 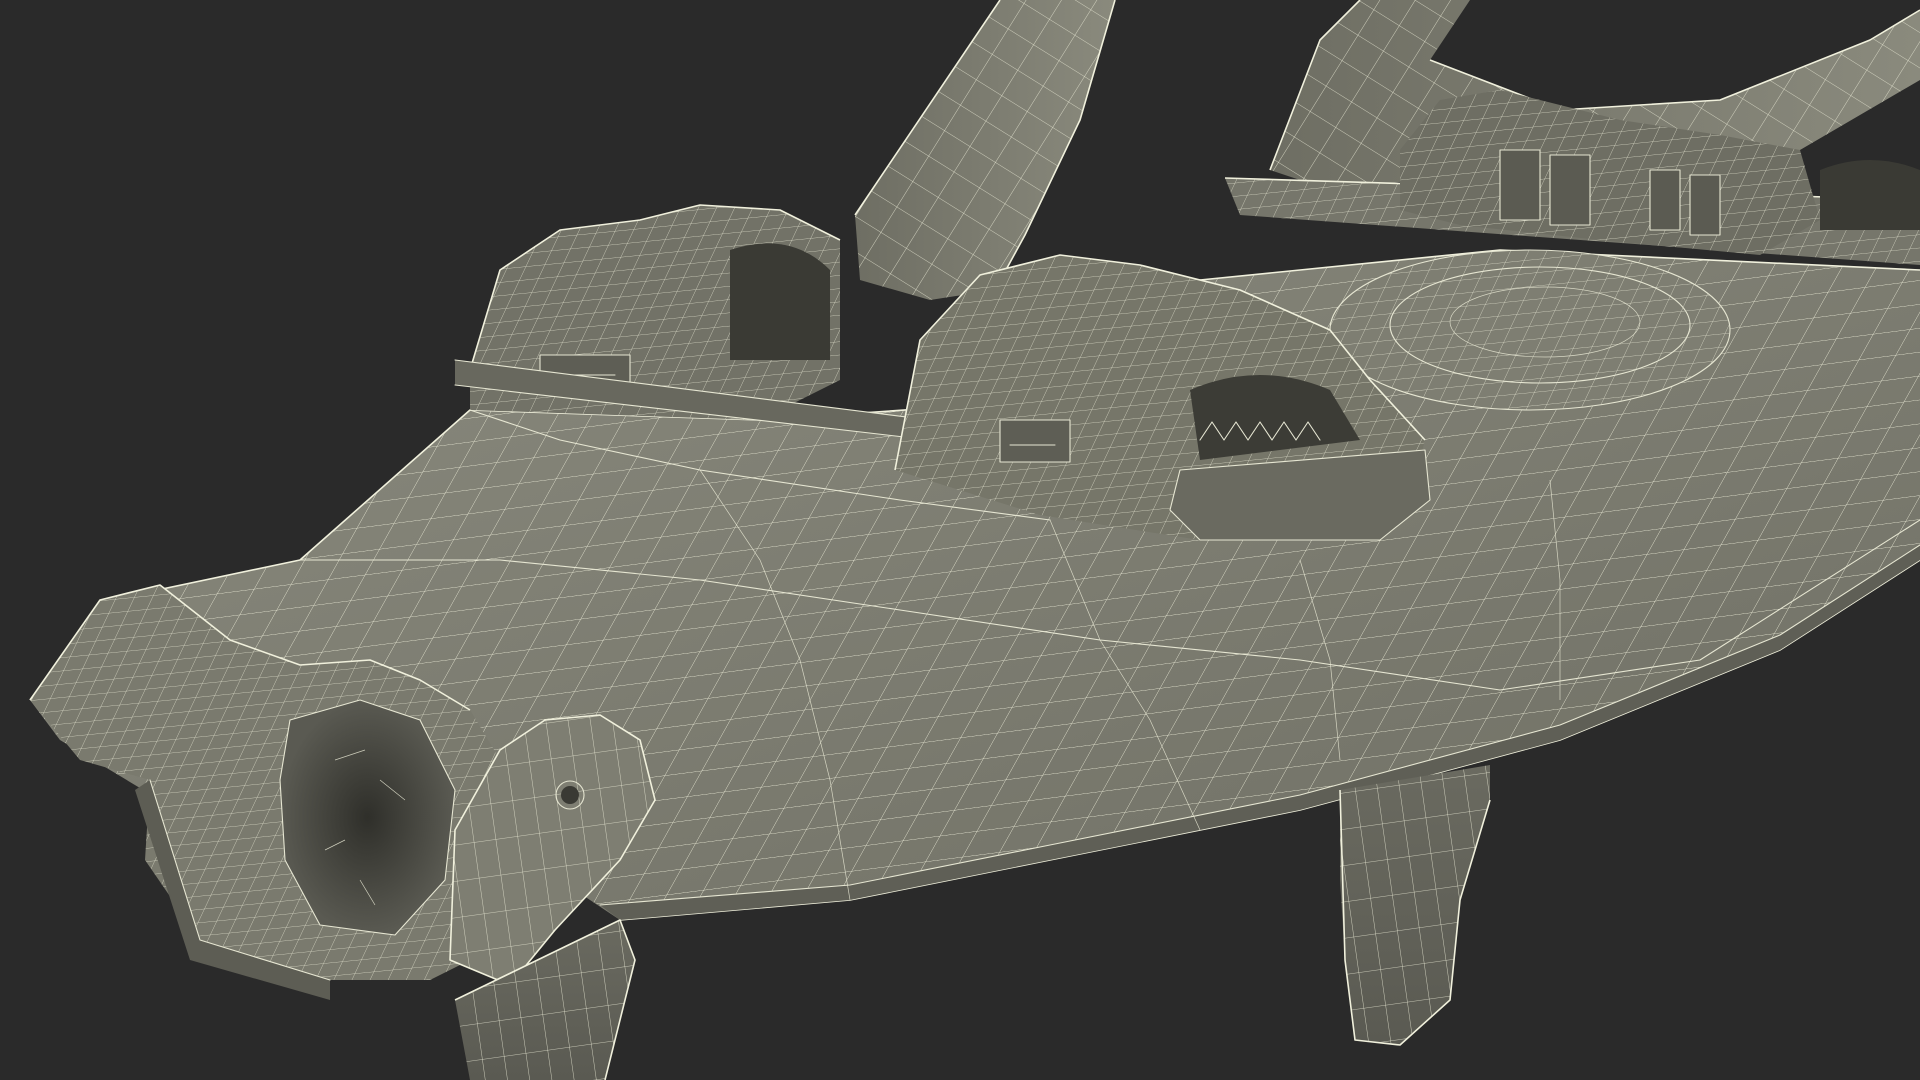 What do you see at coordinates (1415, 905) in the screenshot?
I see `landing-leg-right` at bounding box center [1415, 905].